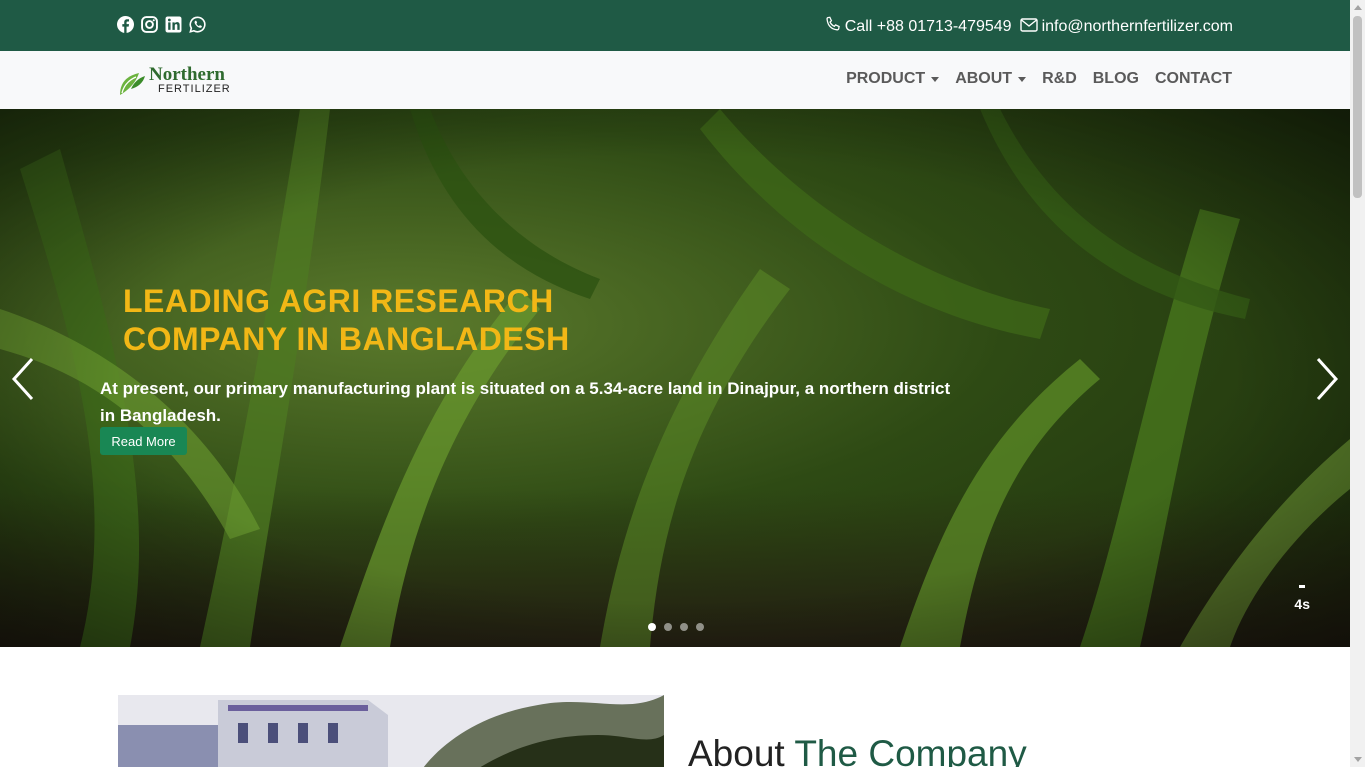  Describe the element at coordinates (194, 89) in the screenshot. I see `logo-subtitle: FERTILIZER` at that location.